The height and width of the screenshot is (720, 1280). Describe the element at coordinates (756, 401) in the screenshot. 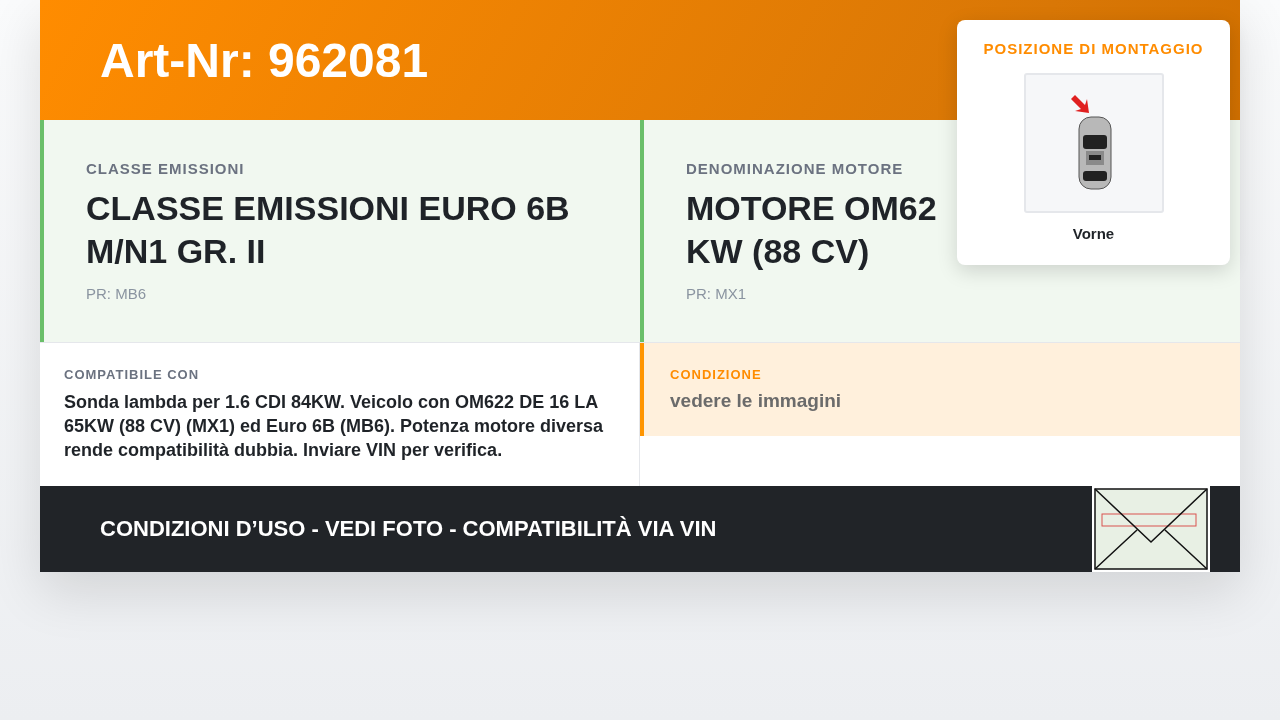

I see `condition-value: vedere le immagini` at that location.